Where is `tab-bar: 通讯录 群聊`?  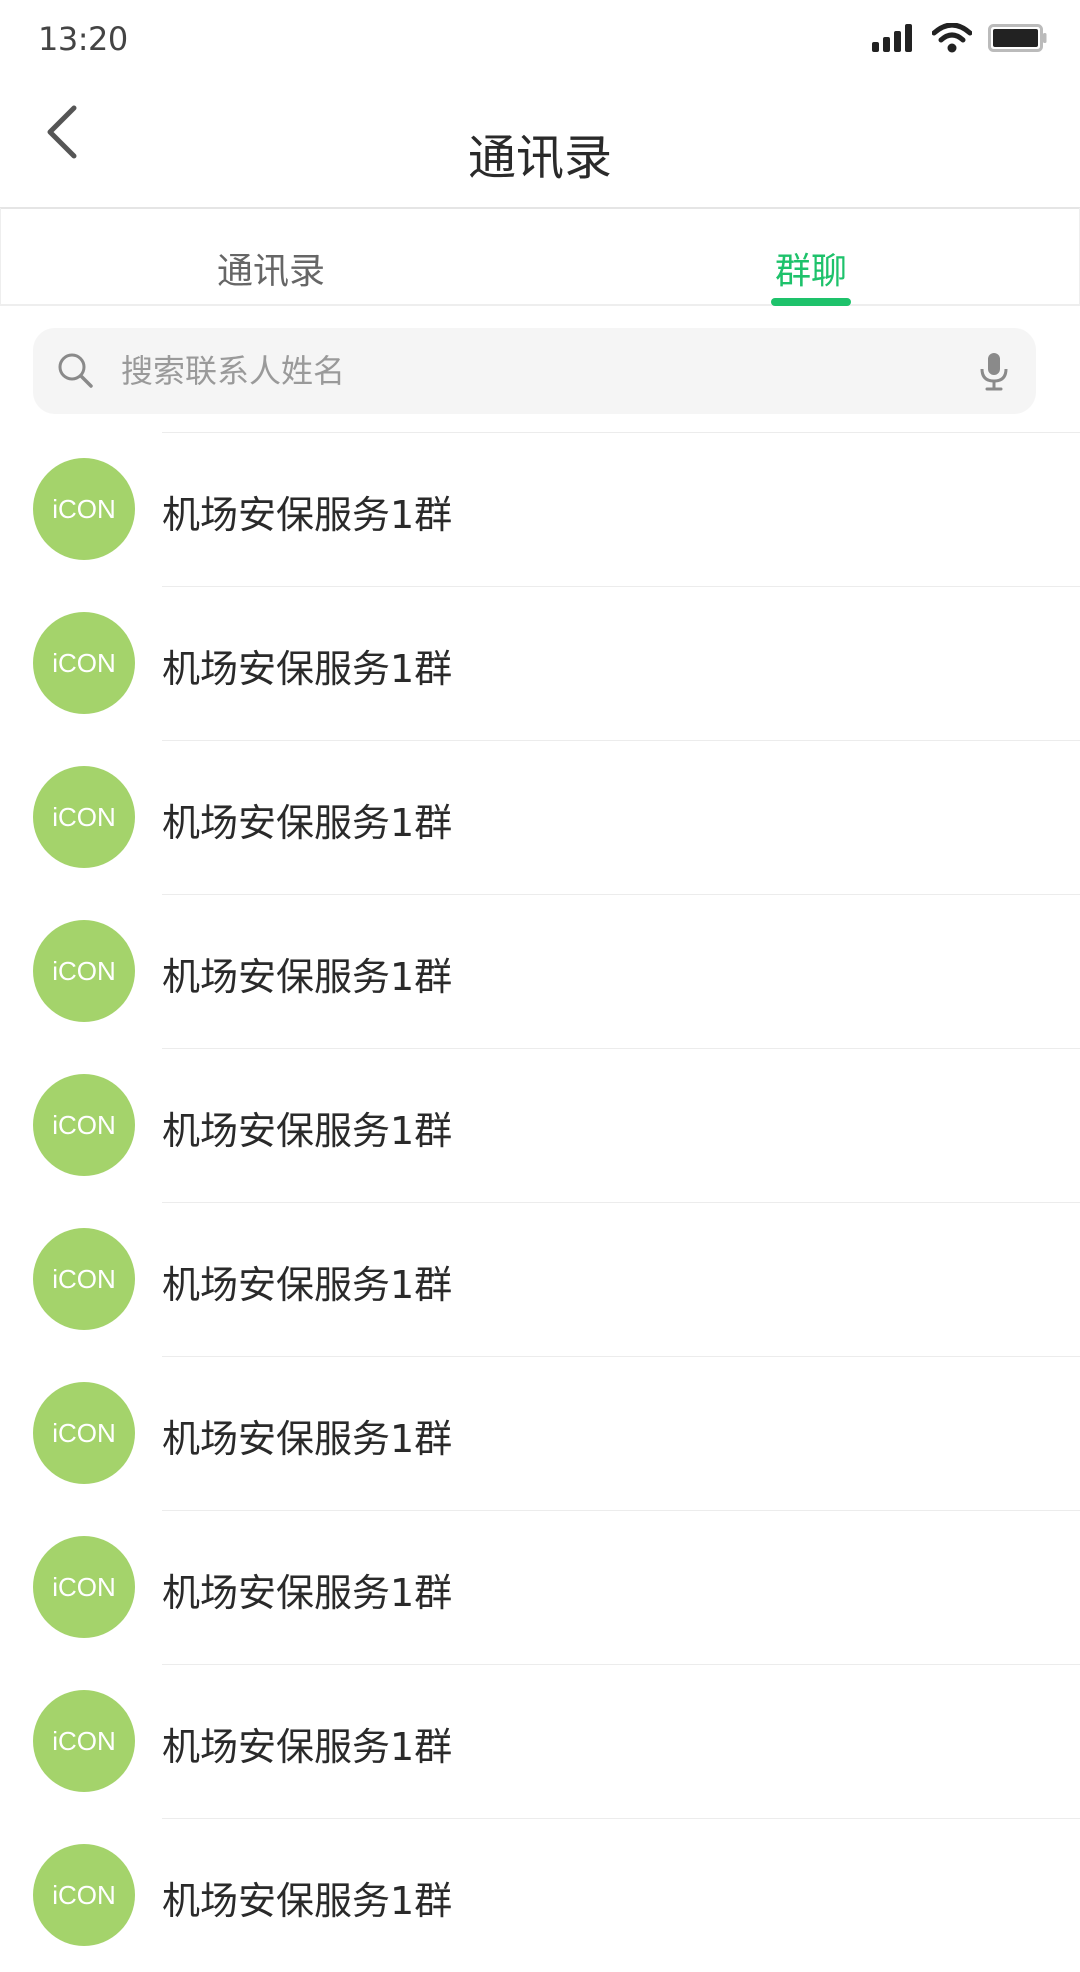
tab-bar: 通讯录 群聊 is located at coordinates (540, 257).